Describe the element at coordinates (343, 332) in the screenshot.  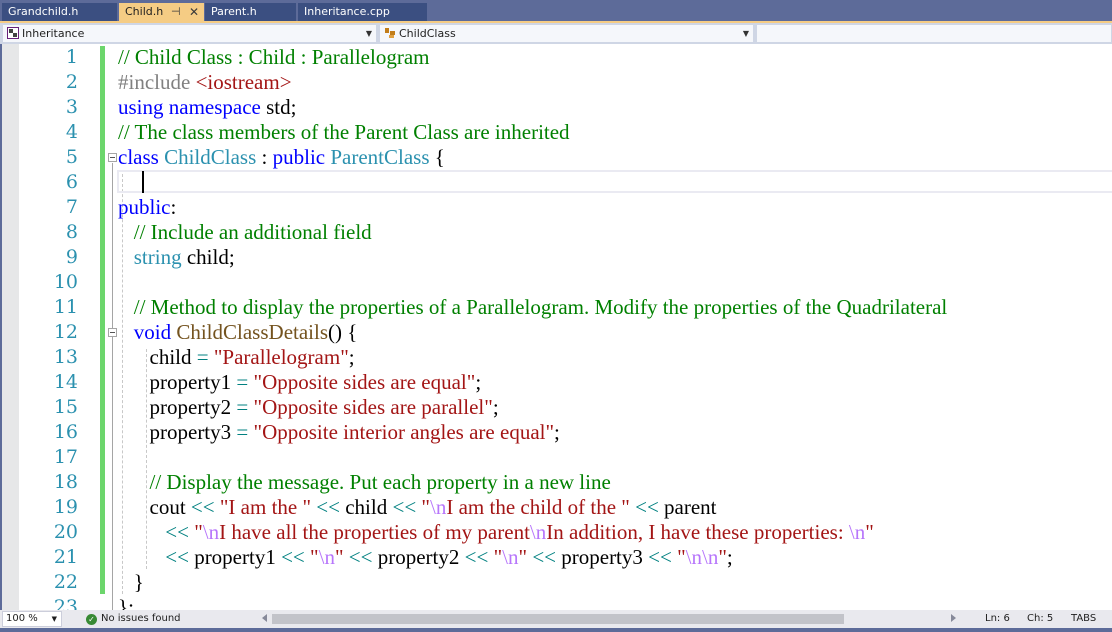
I see `code-token: () {` at that location.